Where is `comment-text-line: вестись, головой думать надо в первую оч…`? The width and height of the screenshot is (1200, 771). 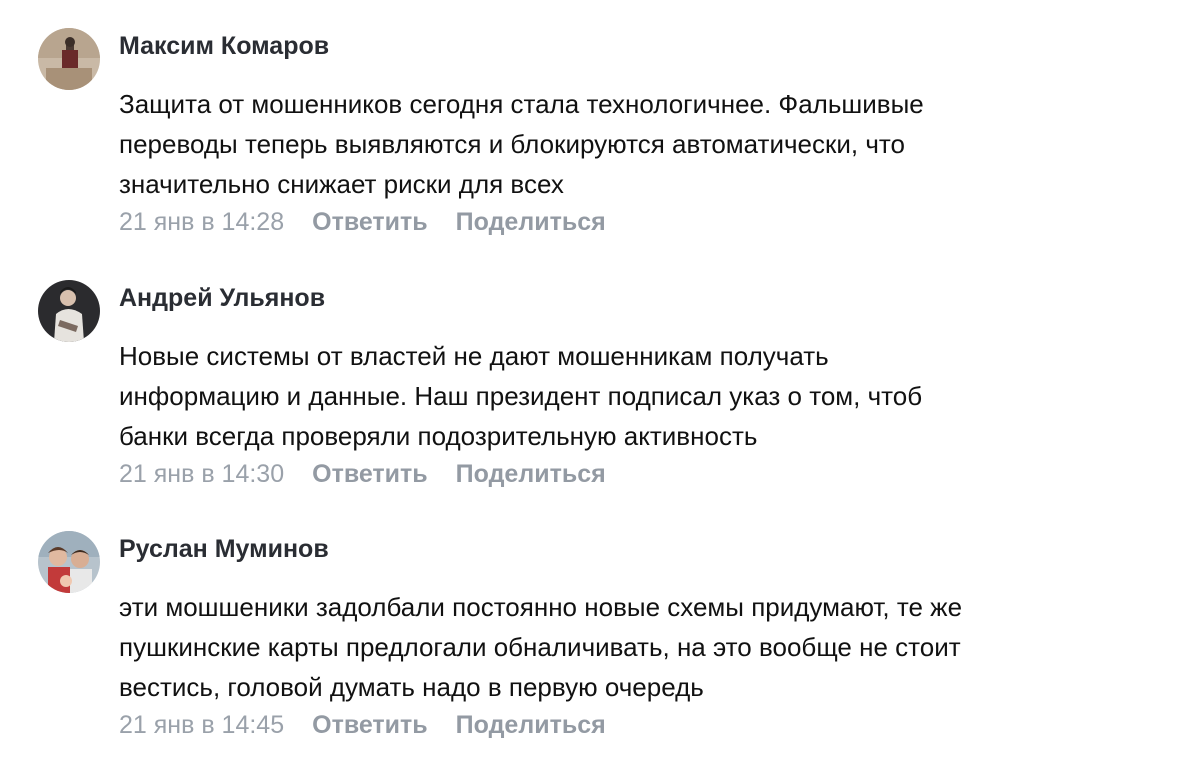 comment-text-line: вестись, головой думать надо в первую оч… is located at coordinates (411, 687).